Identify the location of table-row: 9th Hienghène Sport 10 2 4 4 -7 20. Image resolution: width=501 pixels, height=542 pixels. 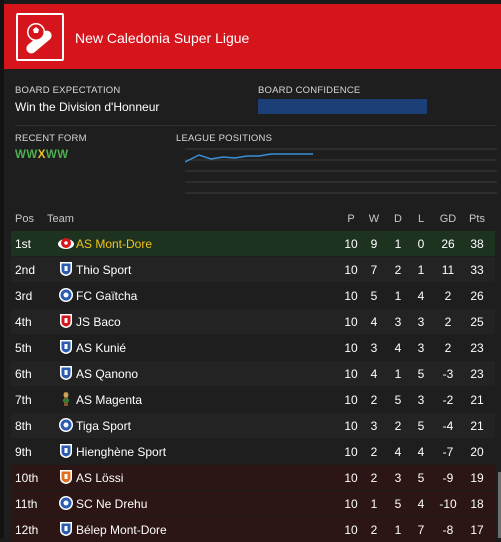
(253, 451).